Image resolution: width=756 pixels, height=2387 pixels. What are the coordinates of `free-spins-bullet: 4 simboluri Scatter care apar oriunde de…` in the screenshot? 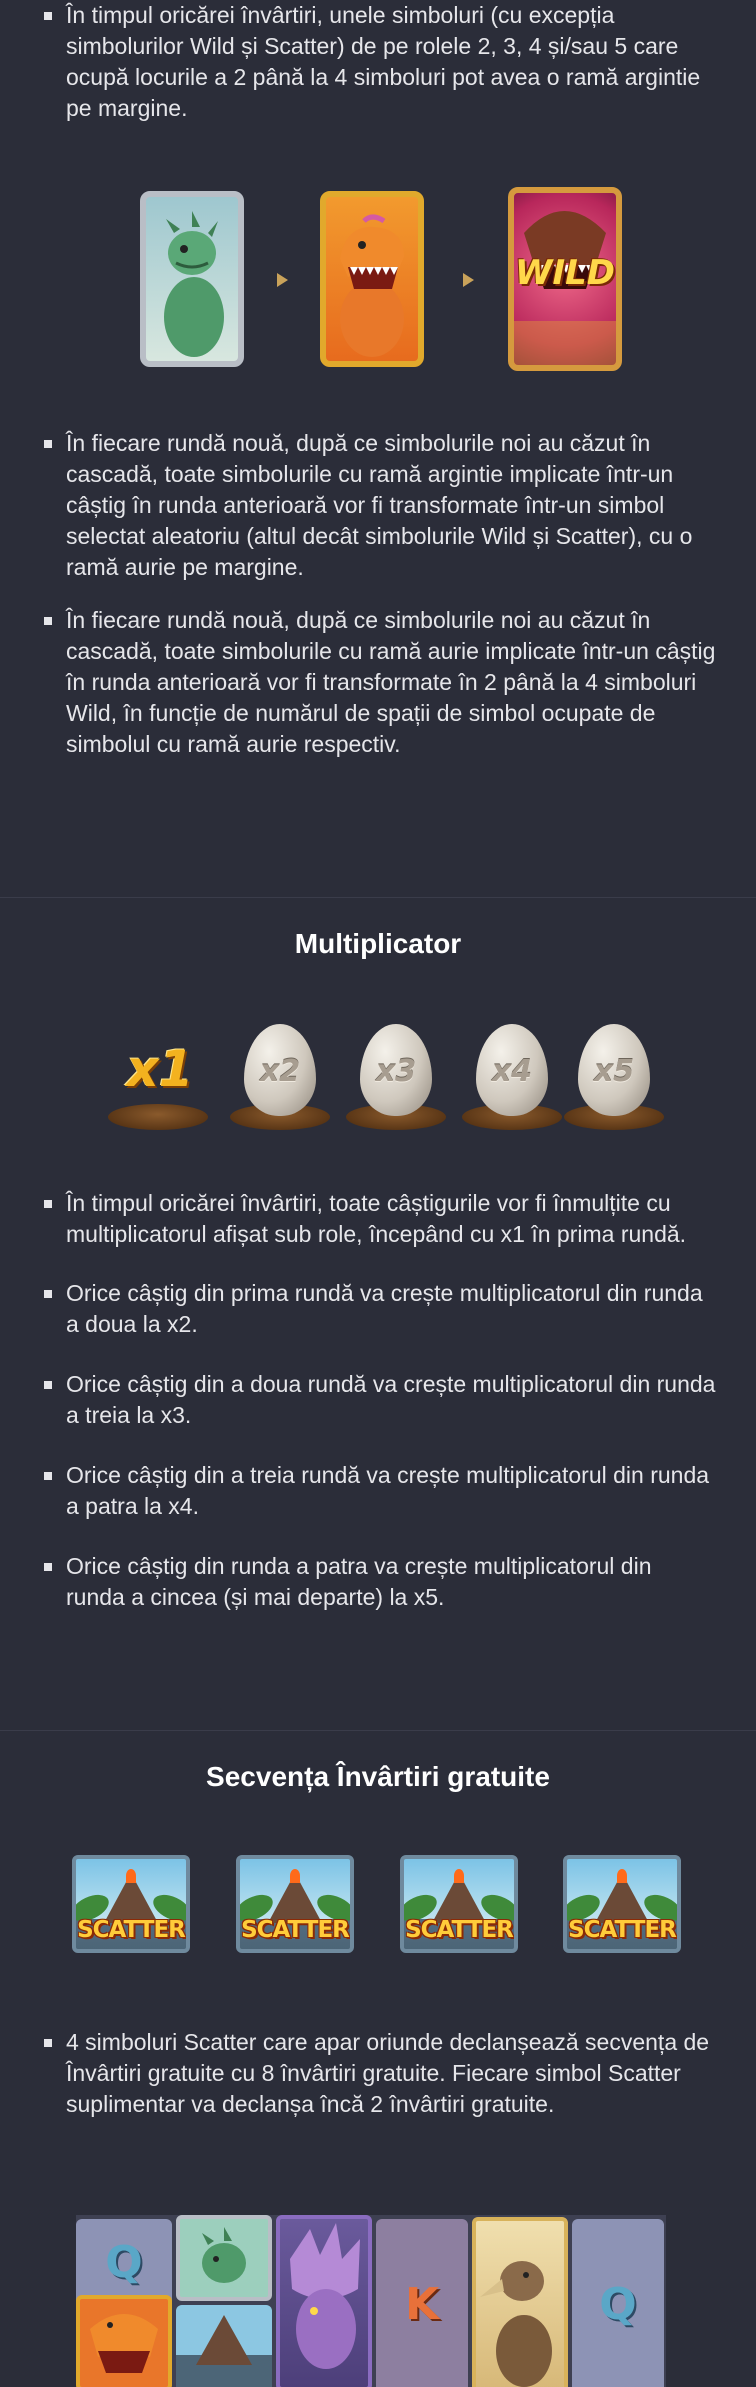 It's located at (377, 2073).